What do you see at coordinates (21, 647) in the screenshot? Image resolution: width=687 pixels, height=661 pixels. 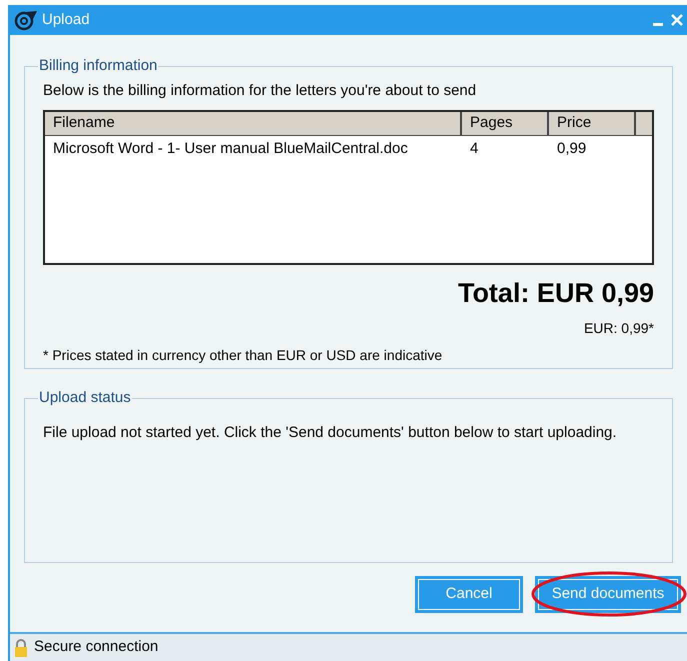 I see `padlock-icon` at bounding box center [21, 647].